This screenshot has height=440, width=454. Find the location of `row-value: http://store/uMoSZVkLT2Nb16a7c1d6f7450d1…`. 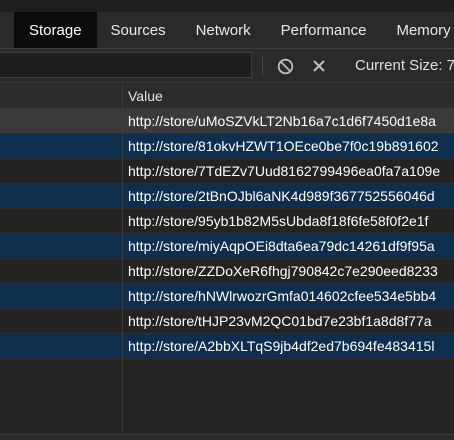

row-value: http://store/uMoSZVkLT2Nb16a7c1d6f7450d1… is located at coordinates (282, 121).